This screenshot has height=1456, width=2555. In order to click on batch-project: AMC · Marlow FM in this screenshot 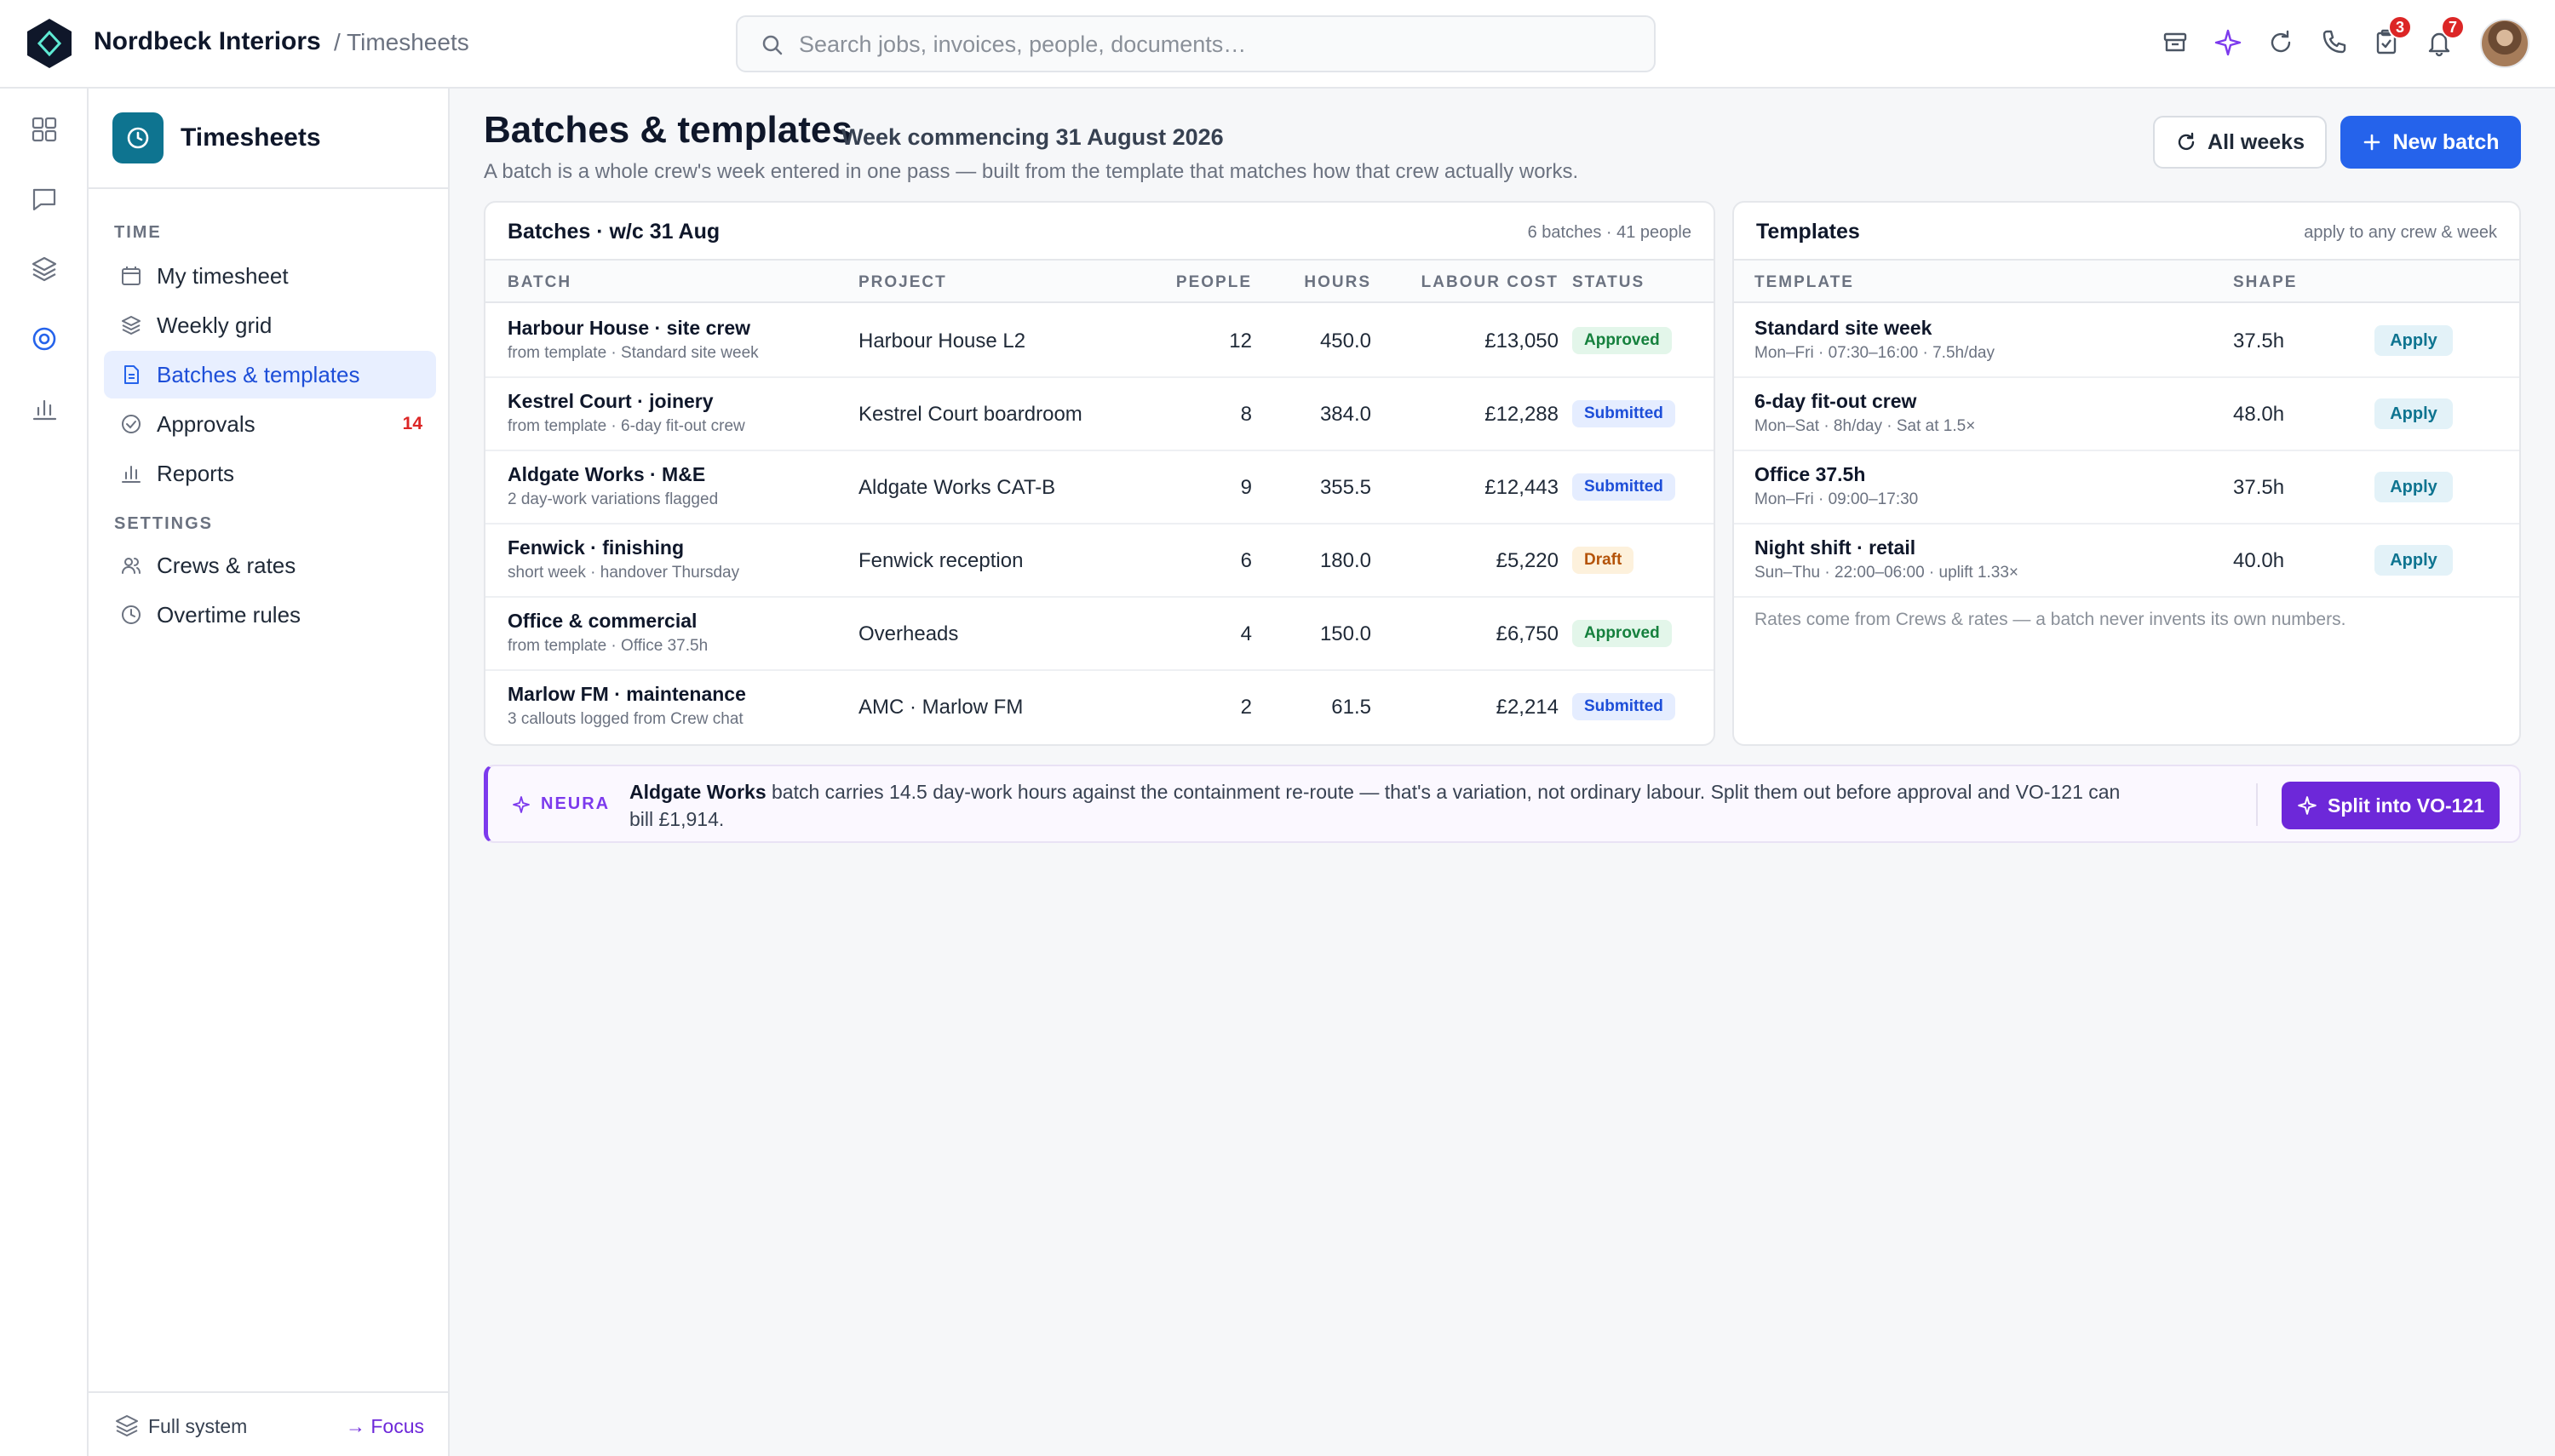, I will do `click(940, 708)`.